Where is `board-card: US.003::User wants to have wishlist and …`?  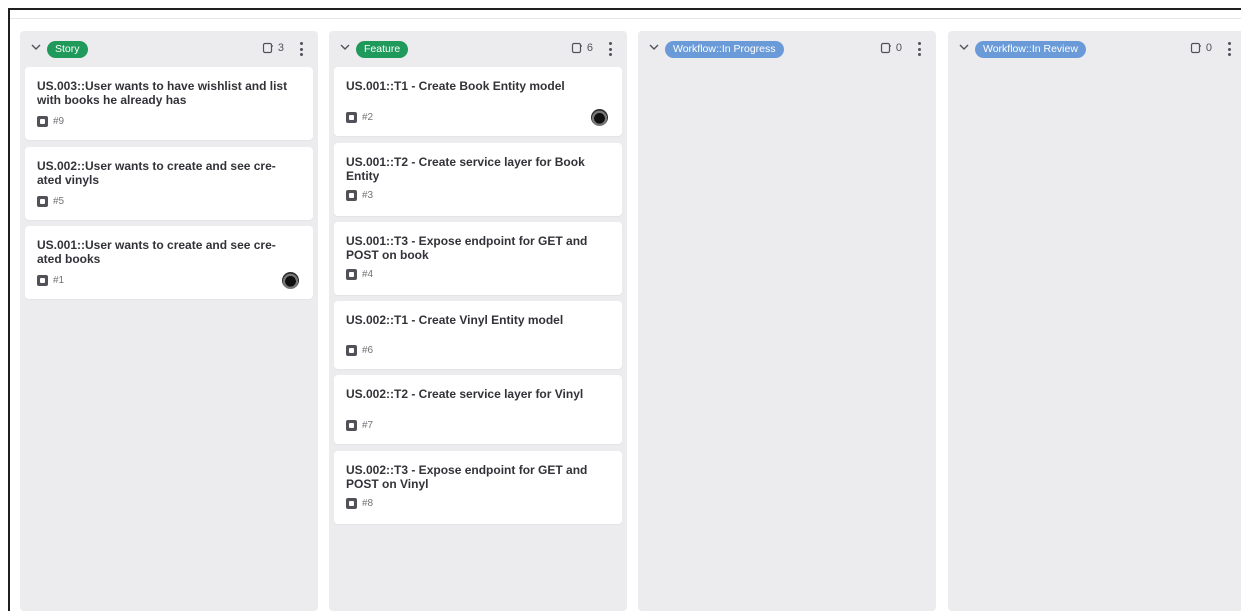 board-card: US.003::User wants to have wishlist and … is located at coordinates (169, 103).